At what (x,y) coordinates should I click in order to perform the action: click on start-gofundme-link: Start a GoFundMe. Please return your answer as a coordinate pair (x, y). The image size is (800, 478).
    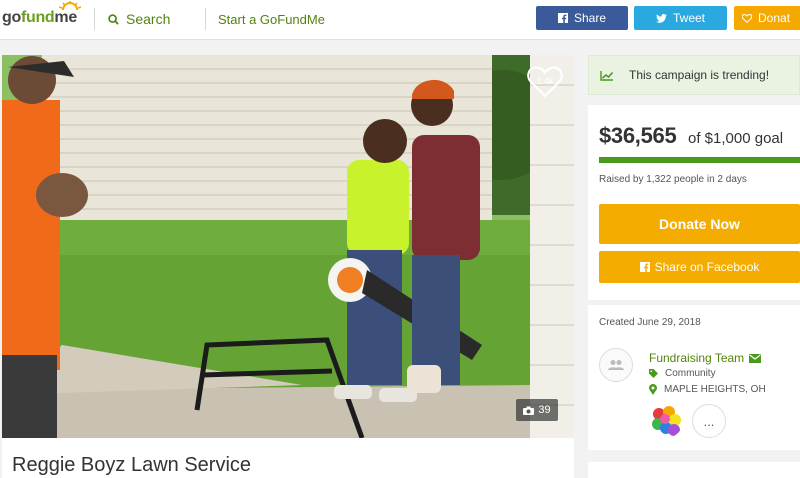
    Looking at the image, I should click on (271, 19).